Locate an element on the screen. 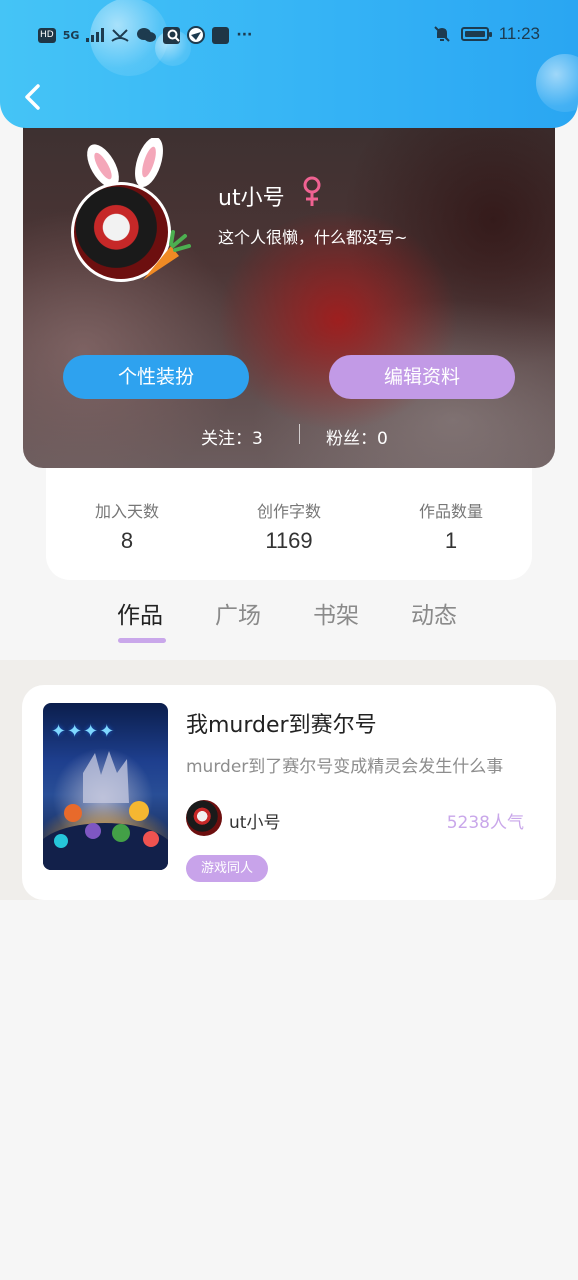 The width and height of the screenshot is (578, 1280). decor-bubble is located at coordinates (557, 83).